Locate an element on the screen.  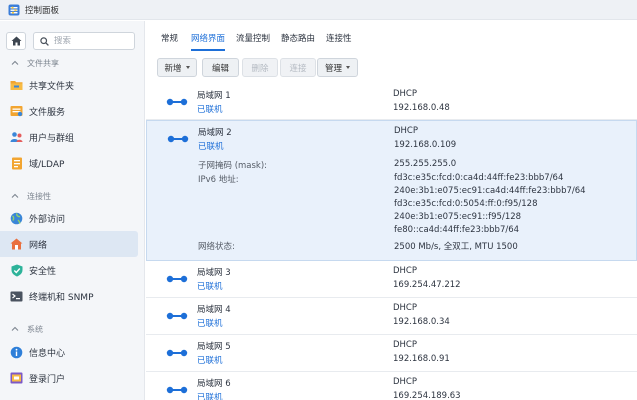
interface-row-lan4: 局域网 4 已联机 DHCP 192.168.0.34 is located at coordinates (391, 316).